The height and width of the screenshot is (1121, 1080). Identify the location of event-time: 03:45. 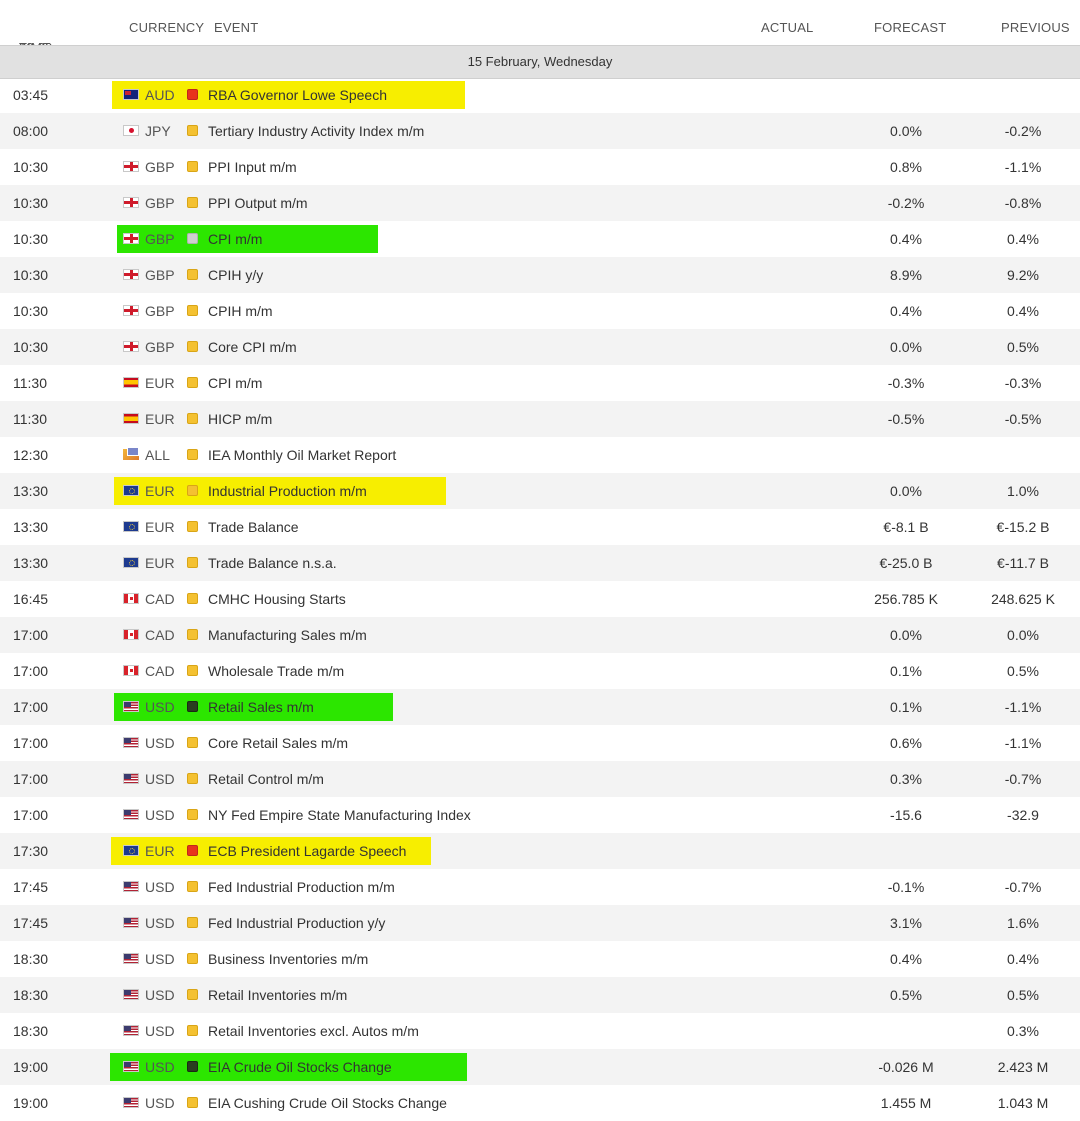
(31, 95).